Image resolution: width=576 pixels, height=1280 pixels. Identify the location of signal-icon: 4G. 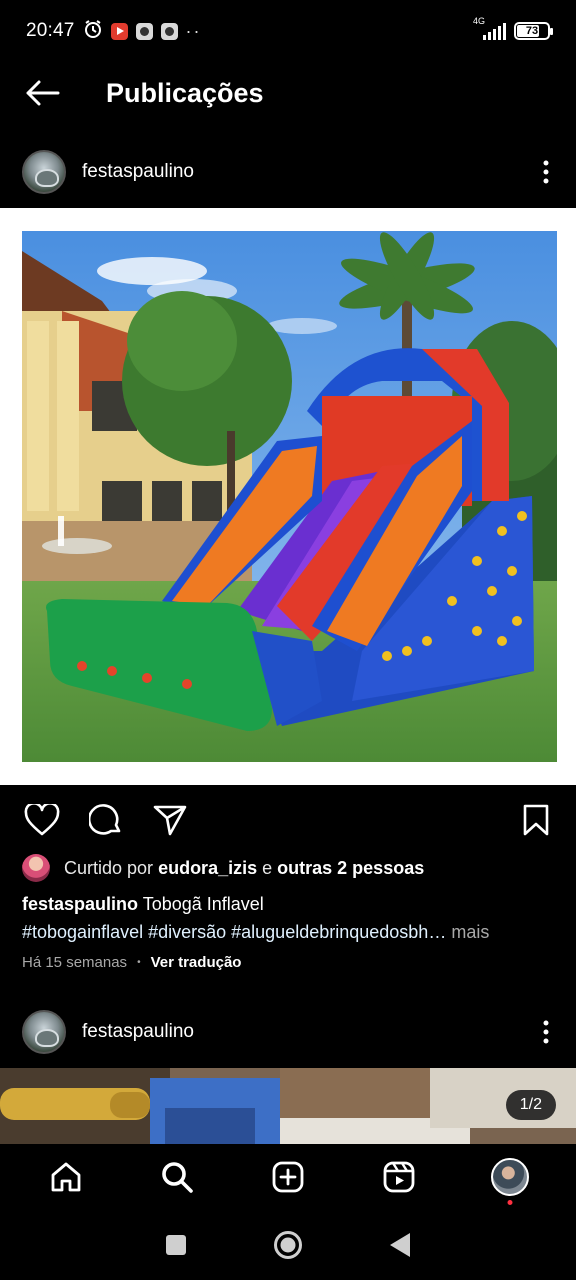
(489, 28).